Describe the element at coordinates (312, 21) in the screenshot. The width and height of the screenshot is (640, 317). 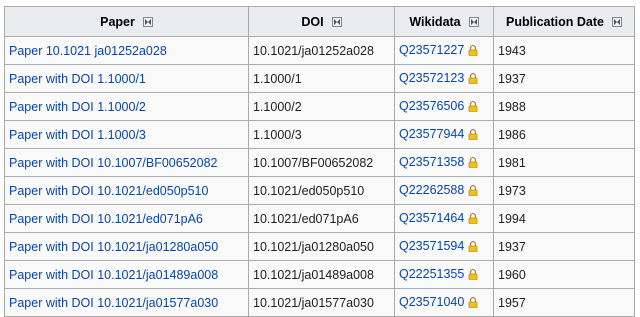
I see `column-header-label: DOI` at that location.